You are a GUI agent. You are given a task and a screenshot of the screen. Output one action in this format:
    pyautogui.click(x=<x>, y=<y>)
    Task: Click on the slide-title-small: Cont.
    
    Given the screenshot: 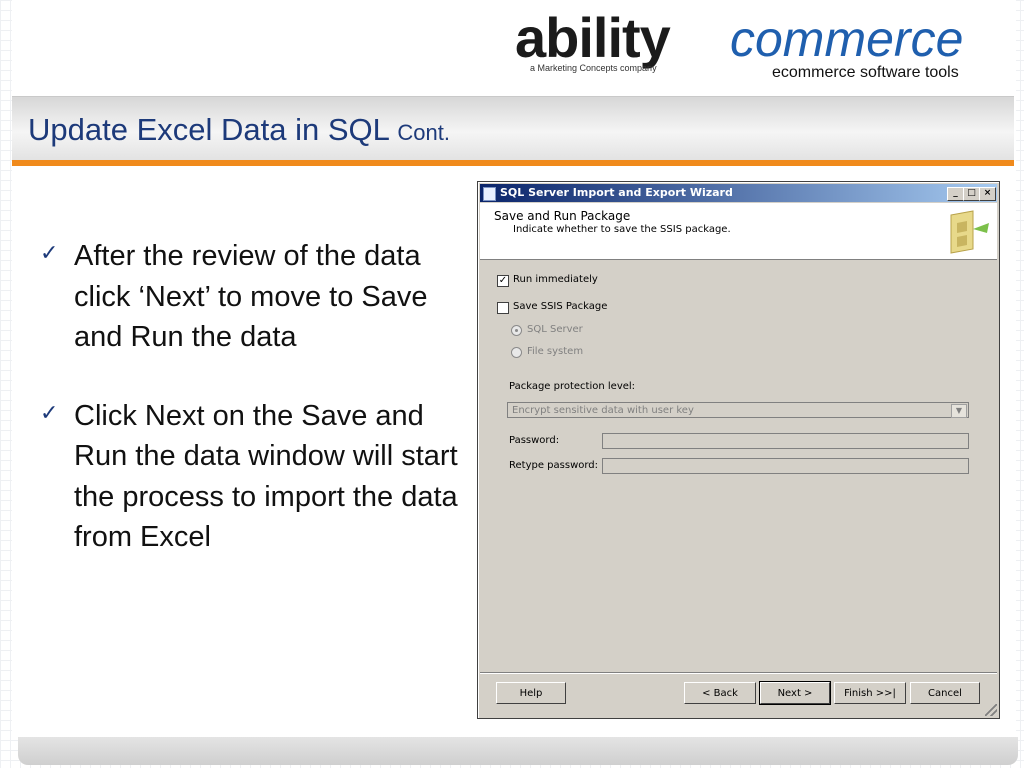 What is the action you would take?
    pyautogui.click(x=423, y=132)
    